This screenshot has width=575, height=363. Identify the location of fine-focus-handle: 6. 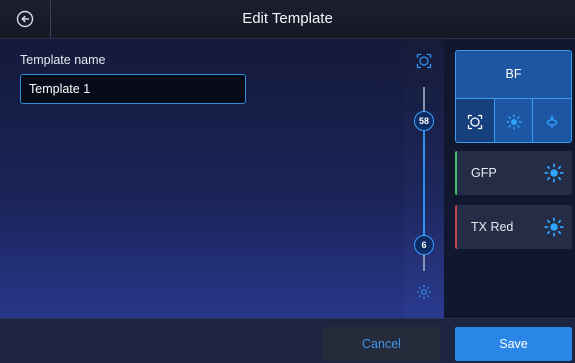
(424, 245).